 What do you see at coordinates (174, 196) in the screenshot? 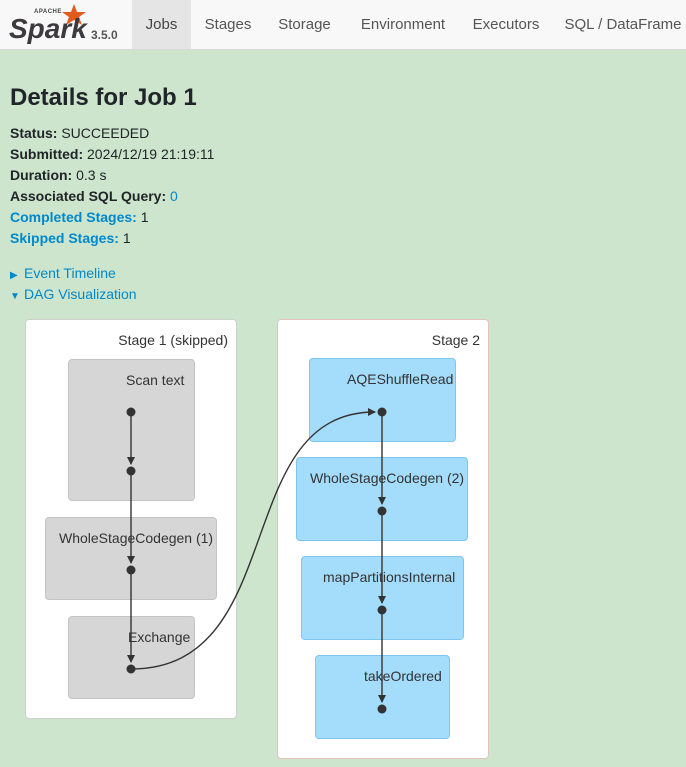
I see `sql-query-link: 0` at bounding box center [174, 196].